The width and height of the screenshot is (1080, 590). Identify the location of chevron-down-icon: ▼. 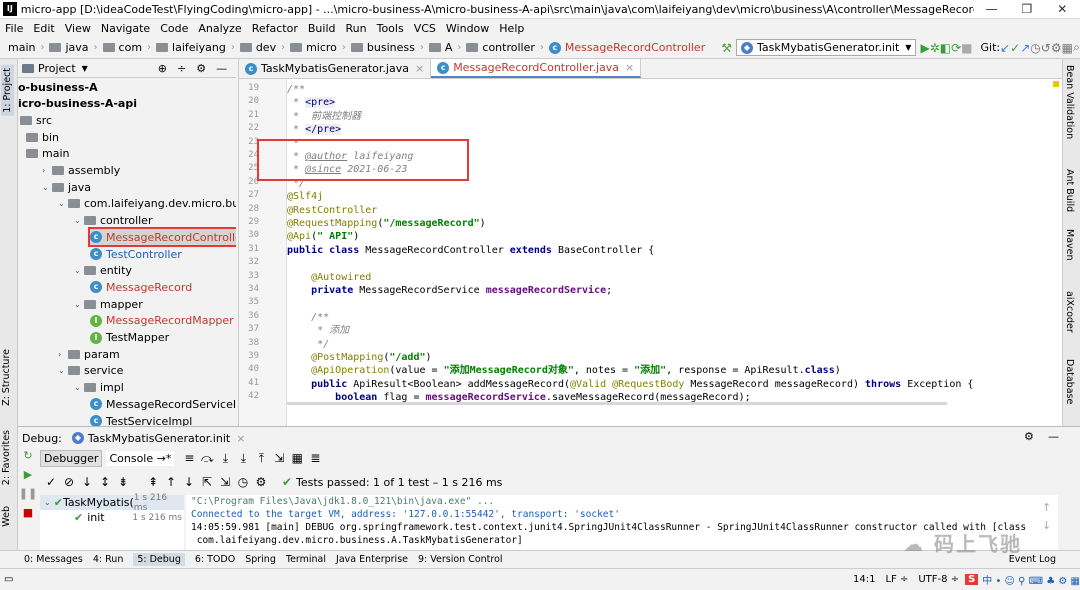
(85, 68).